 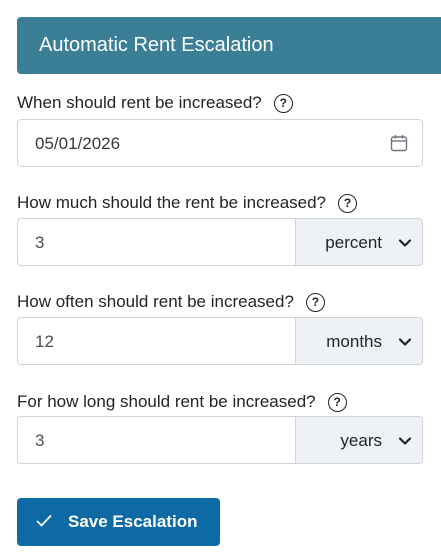 What do you see at coordinates (40, 440) in the screenshot?
I see `duration-value: 3` at bounding box center [40, 440].